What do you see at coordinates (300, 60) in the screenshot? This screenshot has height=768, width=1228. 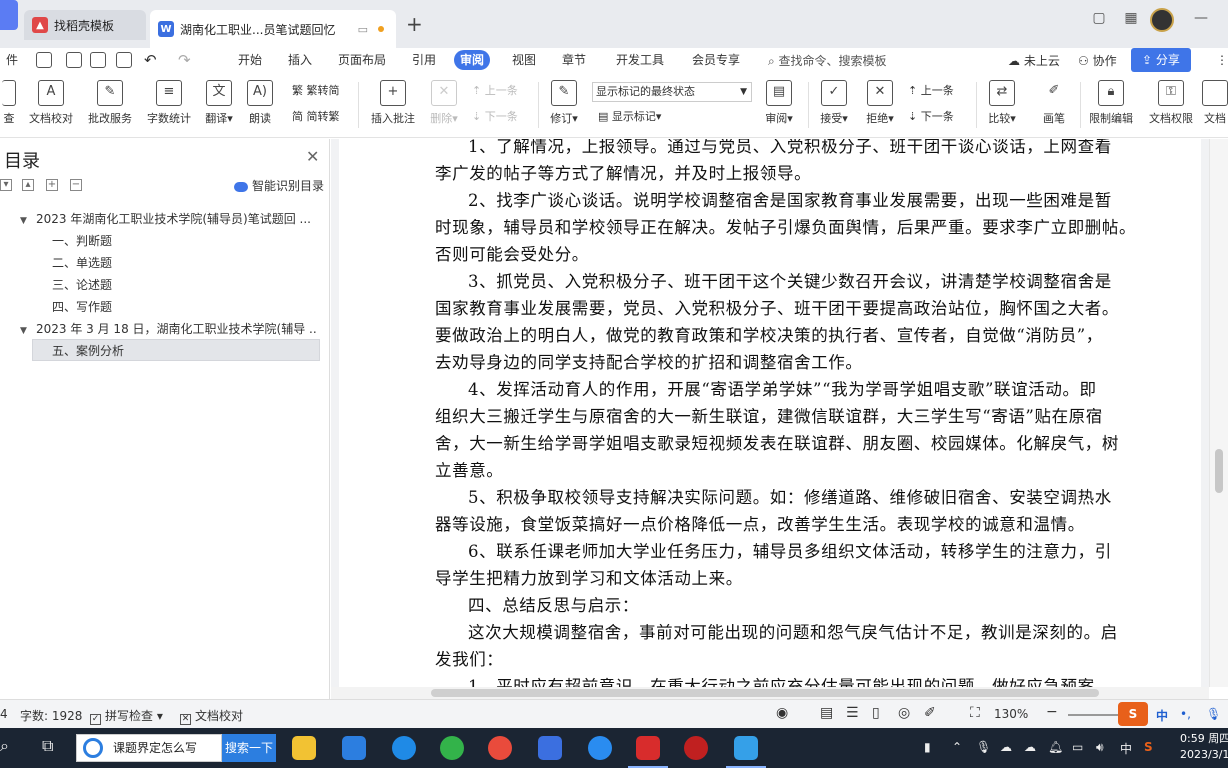 I see `menu-insert: 插入` at bounding box center [300, 60].